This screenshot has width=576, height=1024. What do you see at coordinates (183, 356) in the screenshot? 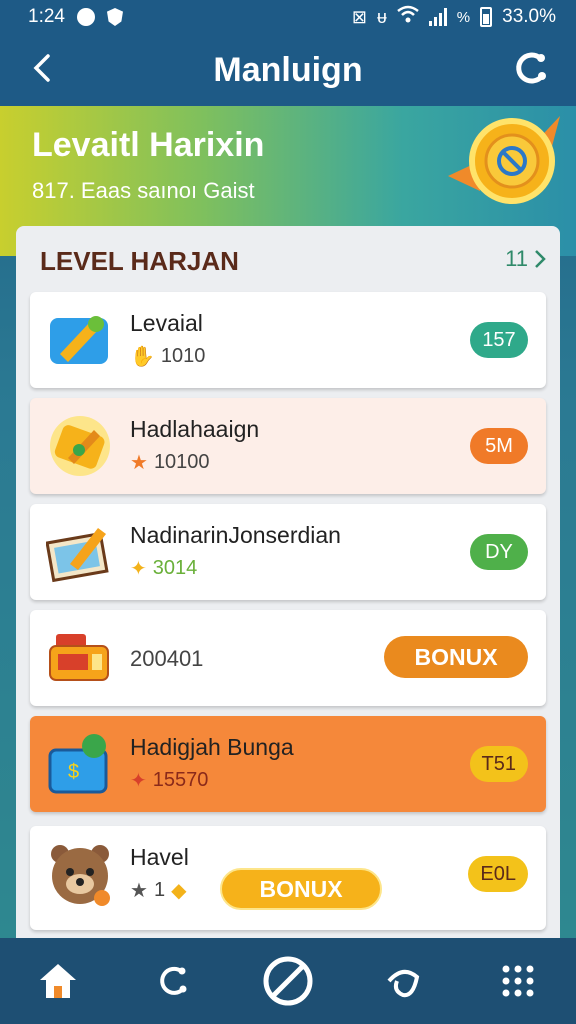
I see `row-meta-value: 1010` at bounding box center [183, 356].